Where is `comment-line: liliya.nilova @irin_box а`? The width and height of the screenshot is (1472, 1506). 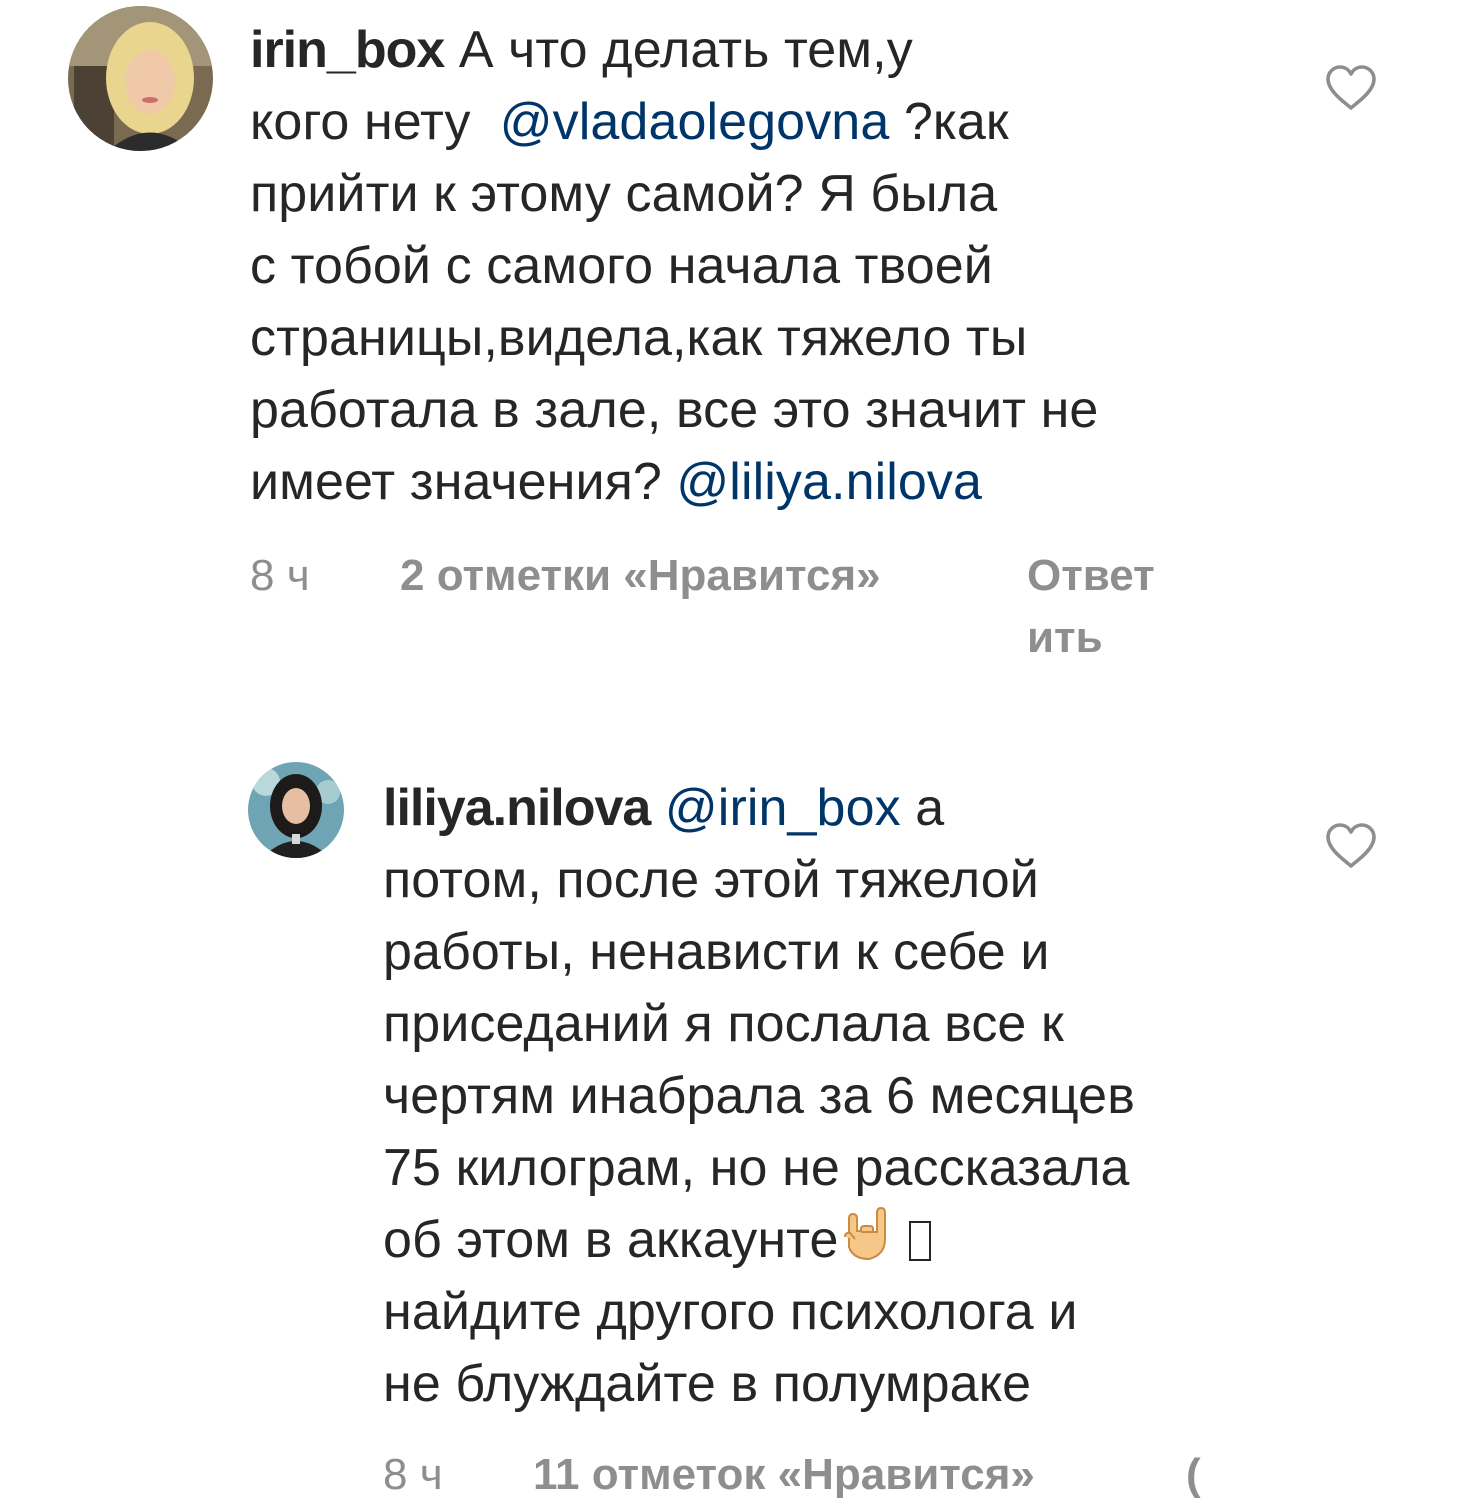
comment-line: liliya.nilova @irin_box а is located at coordinates (664, 808).